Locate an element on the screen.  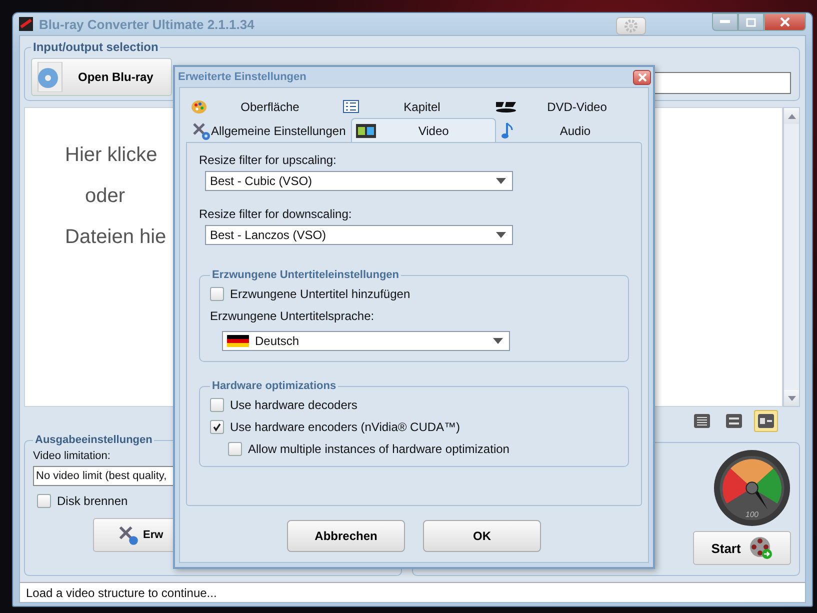
settings-button is located at coordinates (631, 26).